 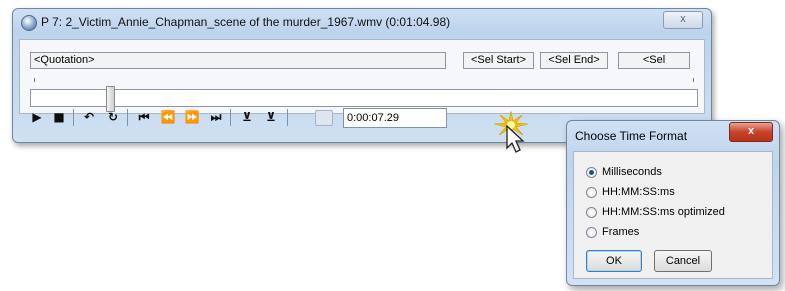 What do you see at coordinates (271, 117) in the screenshot?
I see `set-end-icon: ⊻` at bounding box center [271, 117].